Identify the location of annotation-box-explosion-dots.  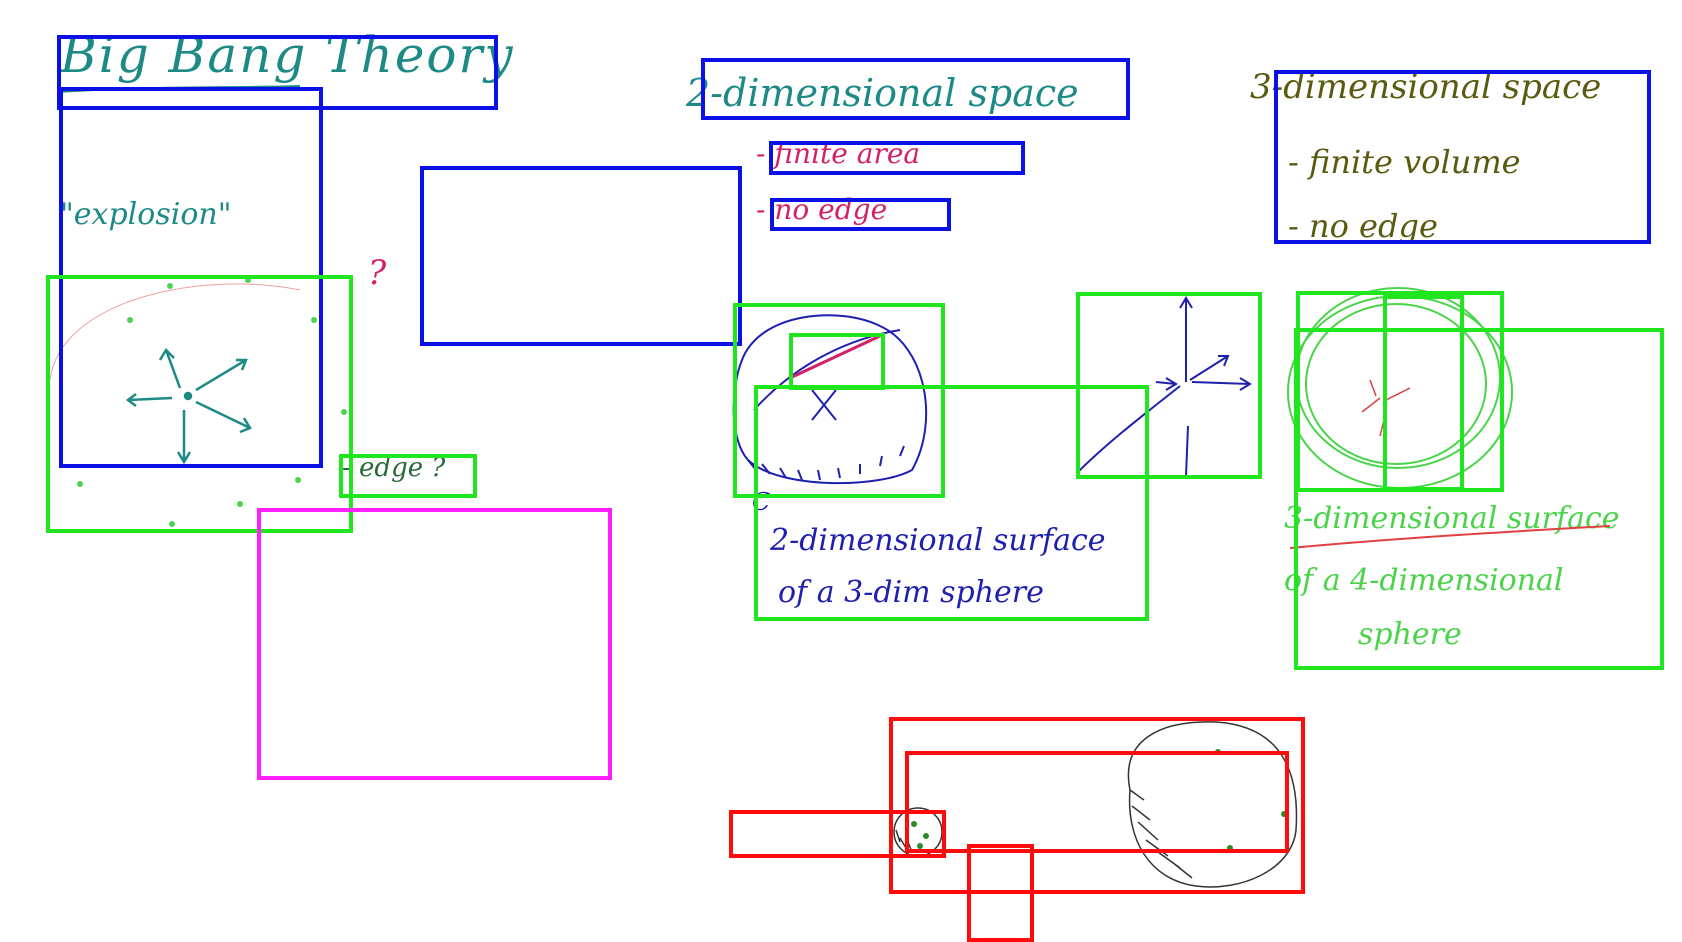
(199, 404).